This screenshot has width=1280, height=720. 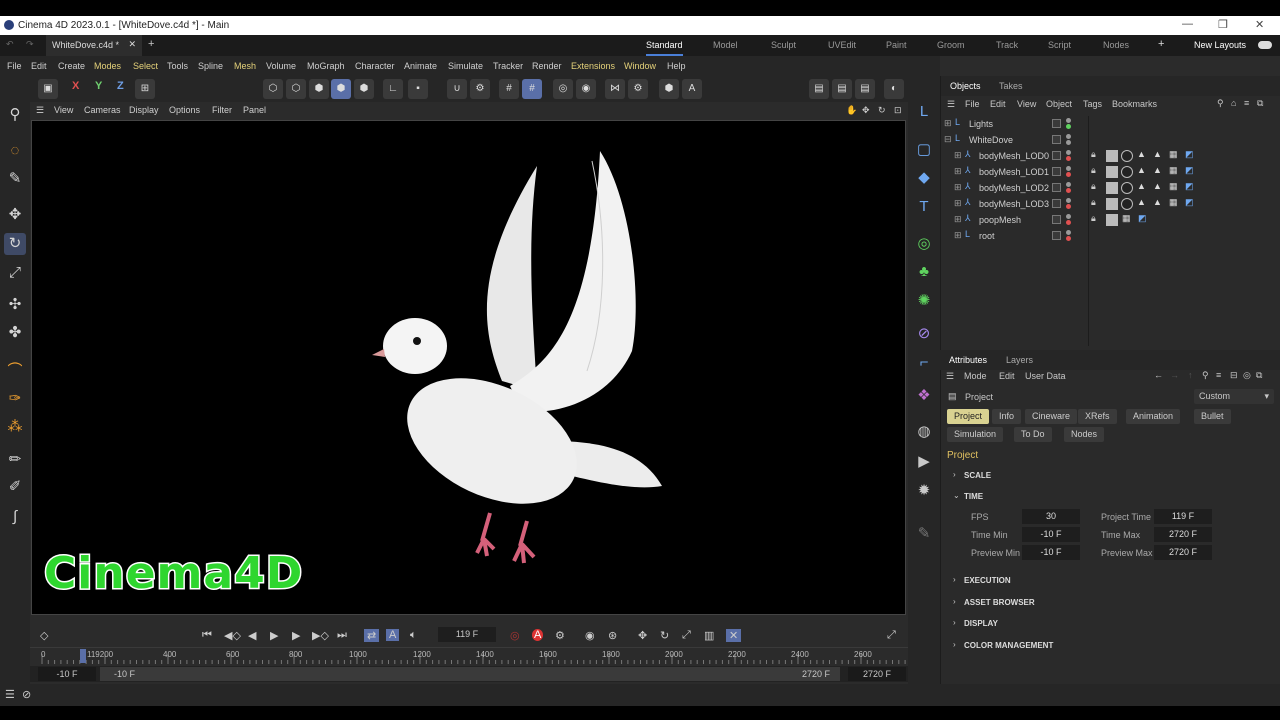 I want to click on add-layout-icon: +, so click(x=1161, y=44).